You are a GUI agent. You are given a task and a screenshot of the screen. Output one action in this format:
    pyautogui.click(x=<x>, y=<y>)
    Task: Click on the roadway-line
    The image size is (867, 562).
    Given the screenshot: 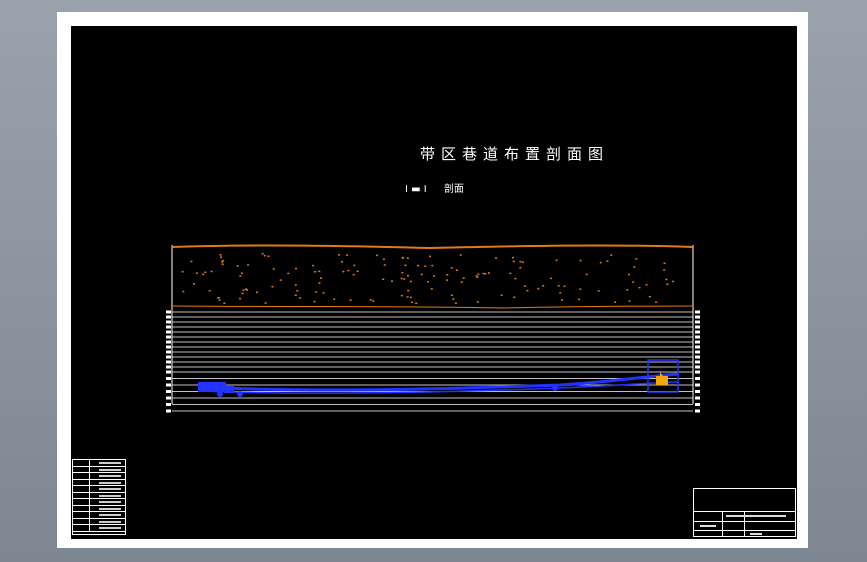 What is the action you would take?
    pyautogui.click(x=439, y=382)
    